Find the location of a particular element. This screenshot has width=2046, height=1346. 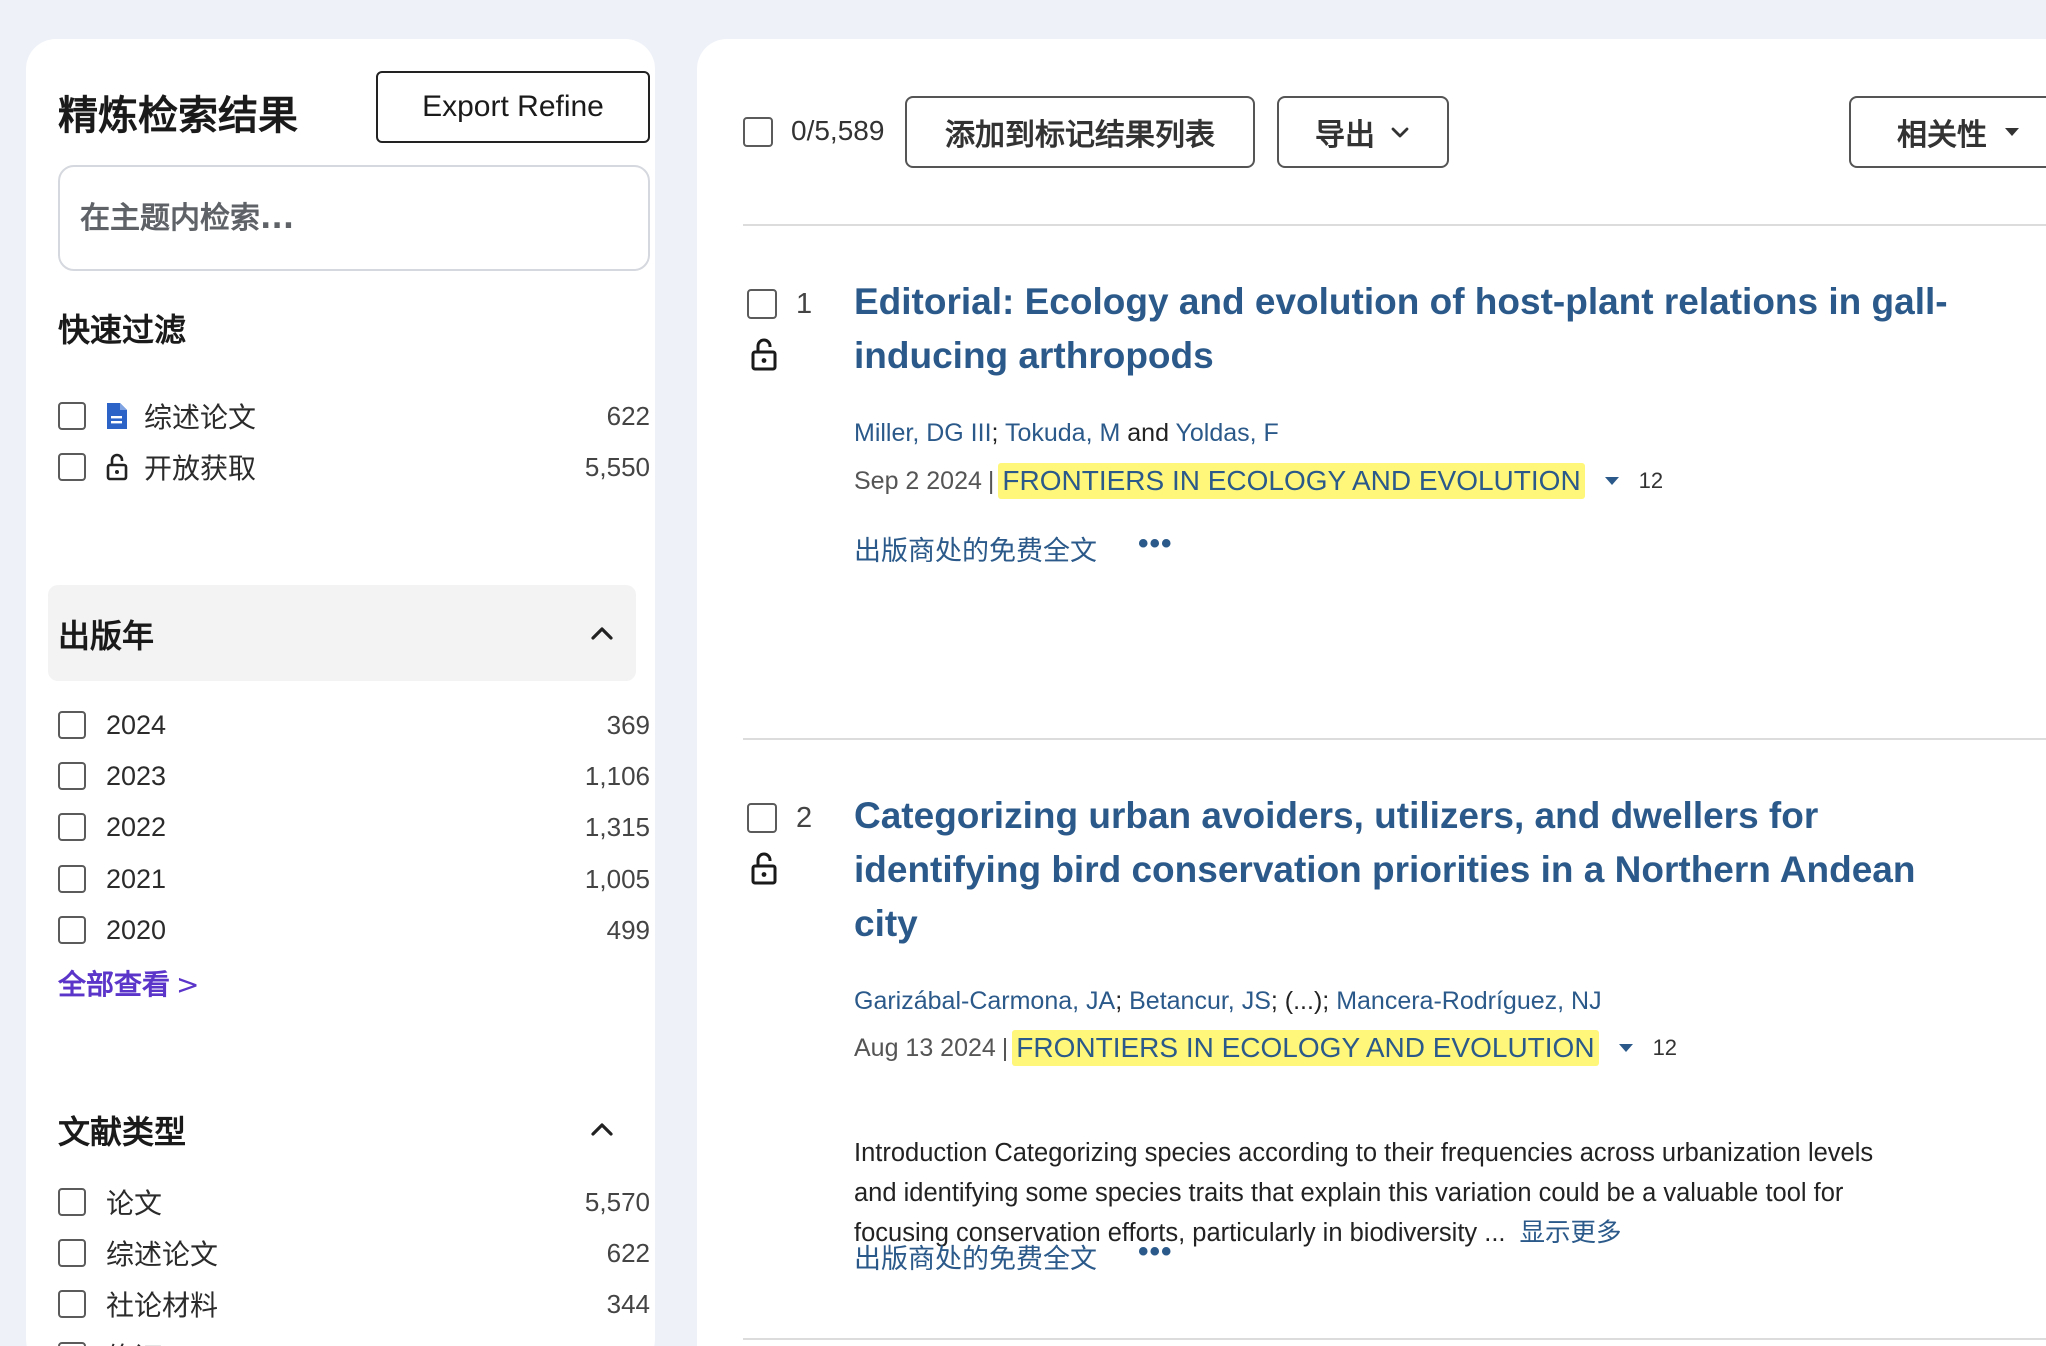

select-all-checkbox is located at coordinates (758, 132).